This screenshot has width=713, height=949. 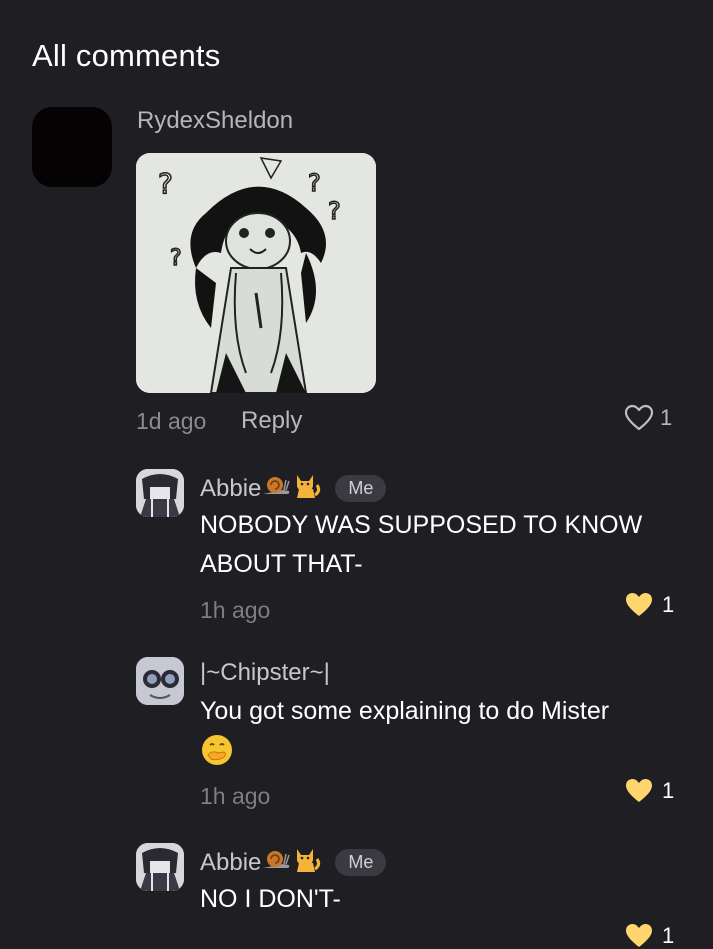 I want to click on reply-username-row: |~Chipster~|, so click(x=265, y=673).